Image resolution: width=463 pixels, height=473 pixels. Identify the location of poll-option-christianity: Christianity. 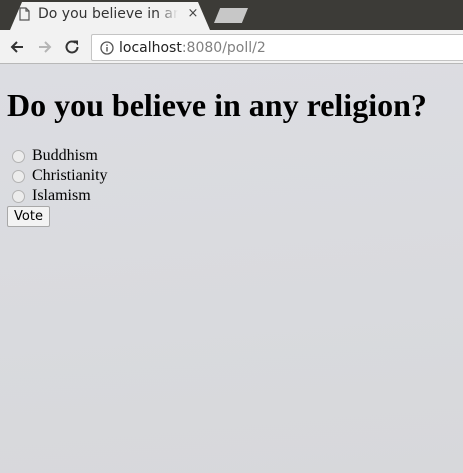
(60, 176).